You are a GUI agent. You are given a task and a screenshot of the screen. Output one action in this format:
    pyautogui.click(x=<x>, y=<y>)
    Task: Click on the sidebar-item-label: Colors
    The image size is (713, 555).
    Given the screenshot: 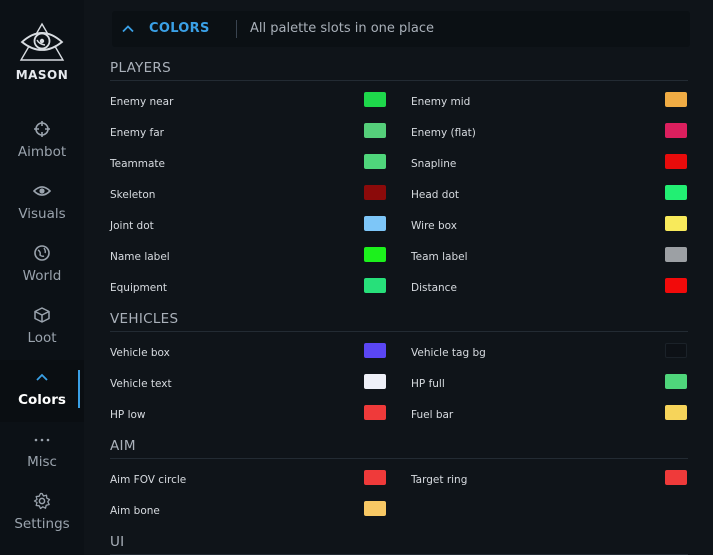 What is the action you would take?
    pyautogui.click(x=42, y=400)
    